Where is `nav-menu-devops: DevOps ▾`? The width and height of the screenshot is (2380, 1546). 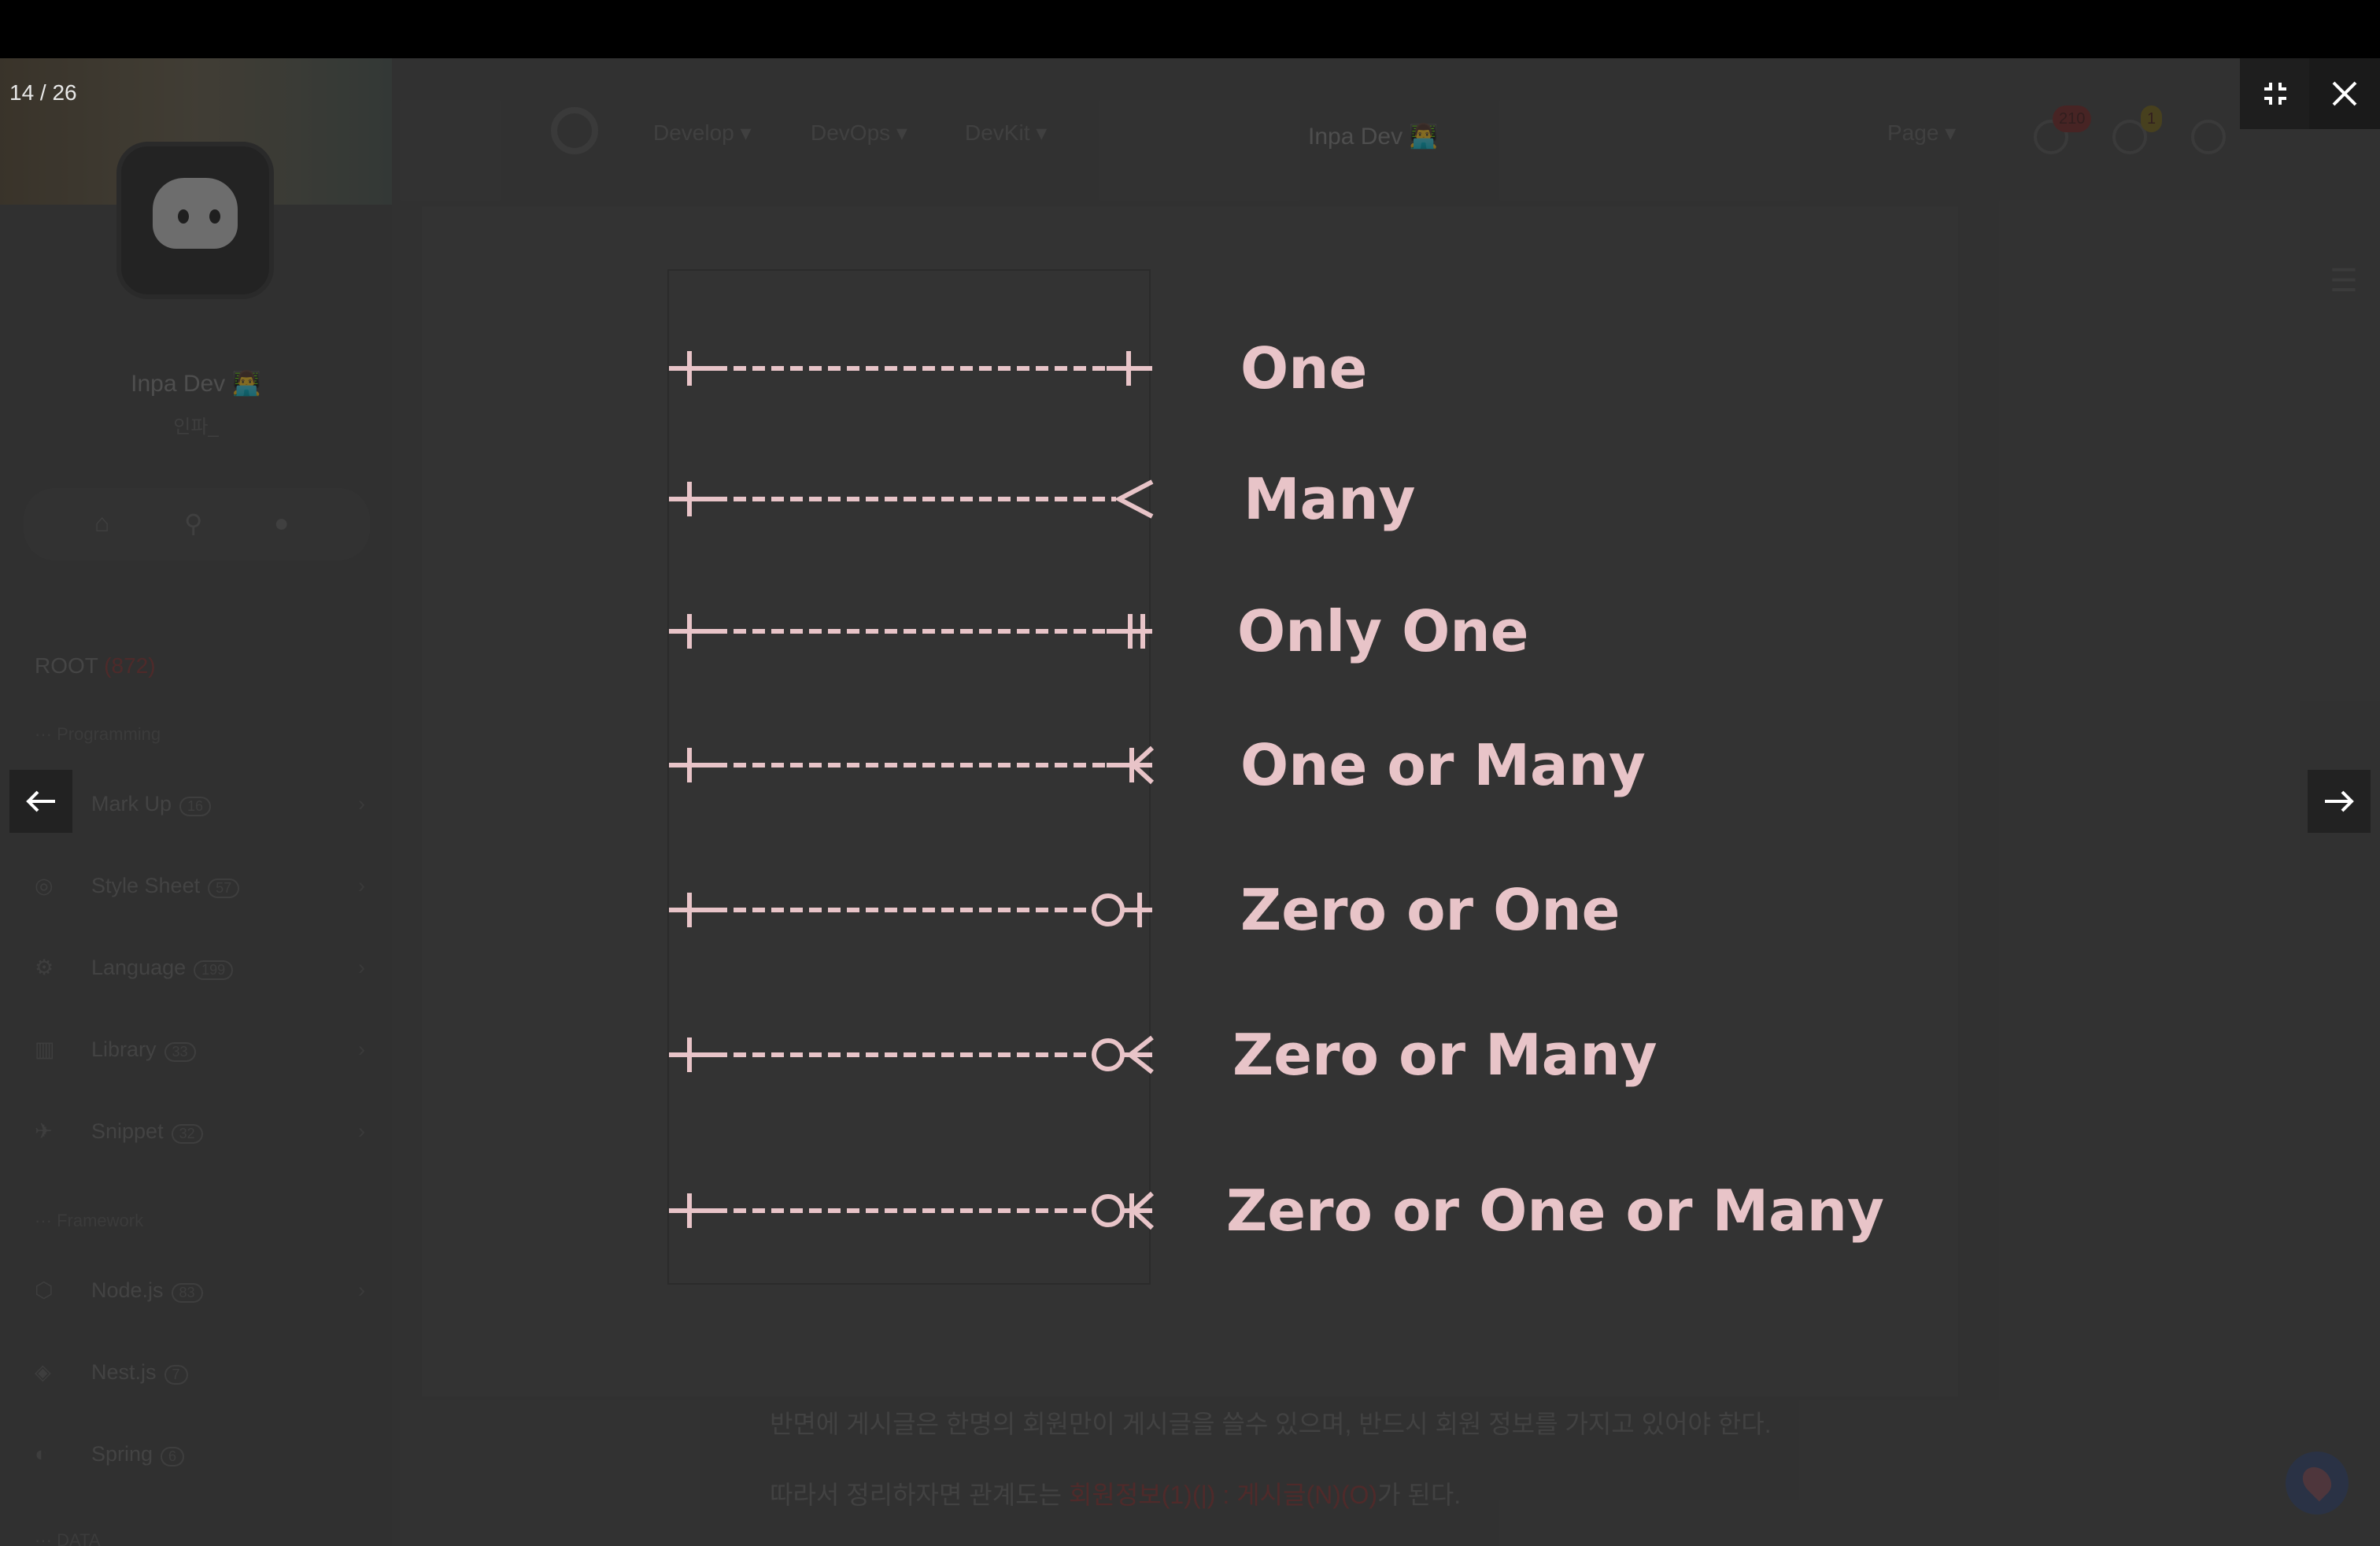 nav-menu-devops: DevOps ▾ is located at coordinates (859, 133).